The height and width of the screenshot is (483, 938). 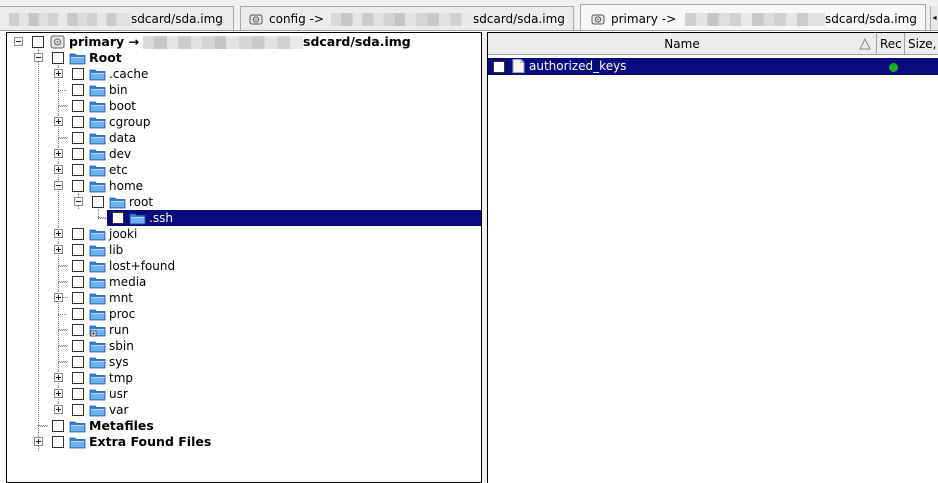 What do you see at coordinates (97, 331) in the screenshot?
I see `special-folder-icon` at bounding box center [97, 331].